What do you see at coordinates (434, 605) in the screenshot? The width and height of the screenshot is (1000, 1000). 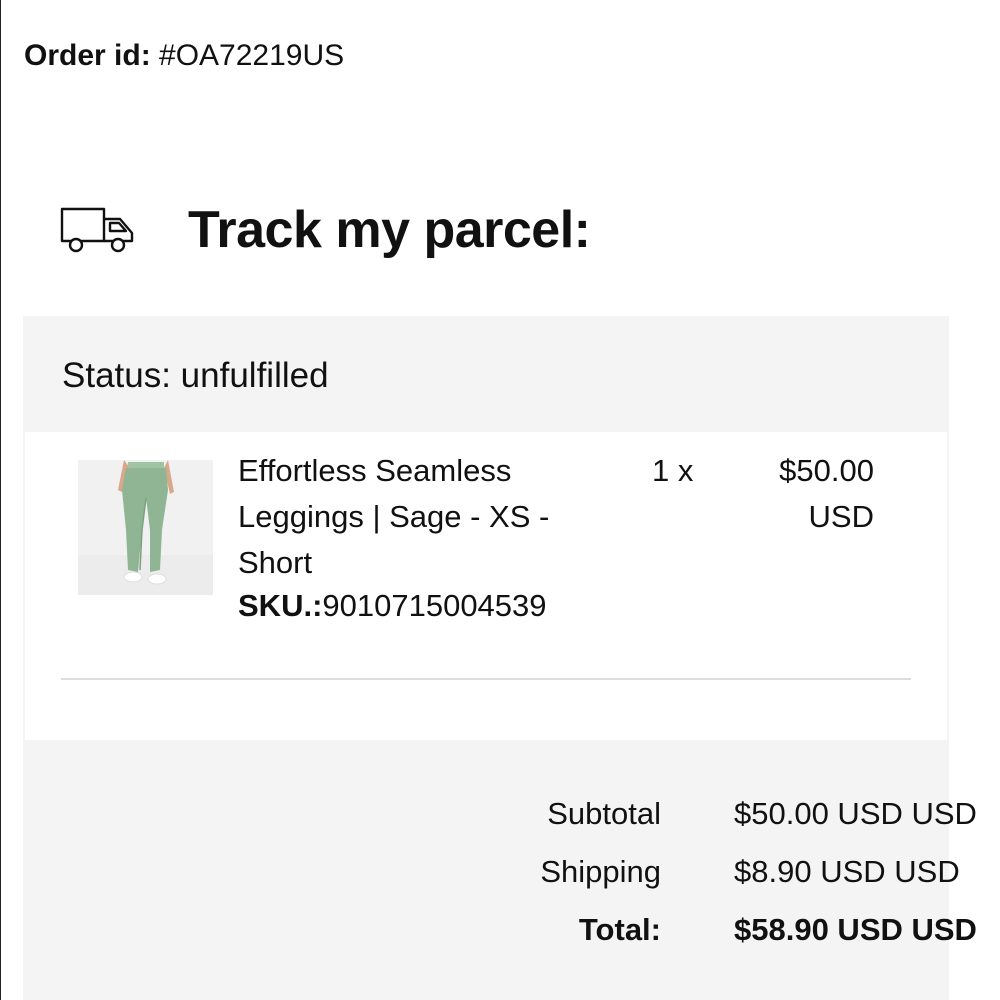 I see `sku-value: 9010715004539` at bounding box center [434, 605].